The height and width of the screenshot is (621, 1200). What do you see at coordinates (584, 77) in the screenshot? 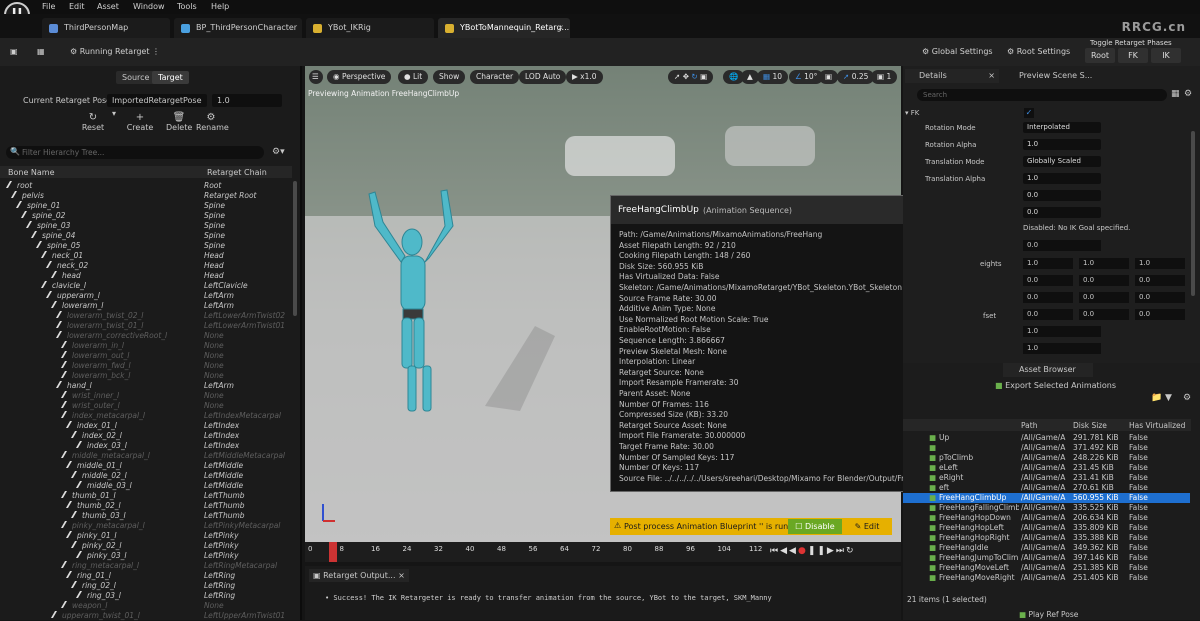
I see `playback-speed-button: ▶ x1.0` at bounding box center [584, 77].